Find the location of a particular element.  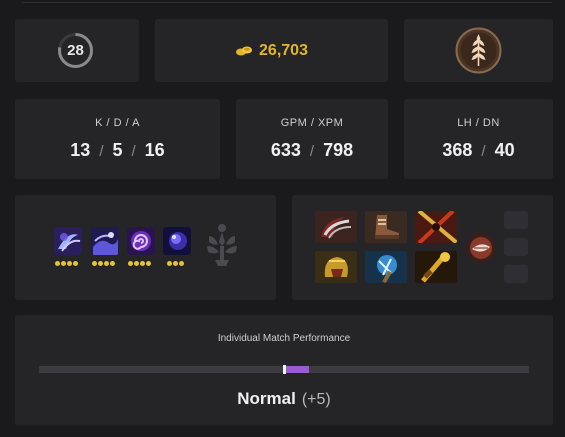

kda-values: 13 / 5 / 16 is located at coordinates (117, 150).